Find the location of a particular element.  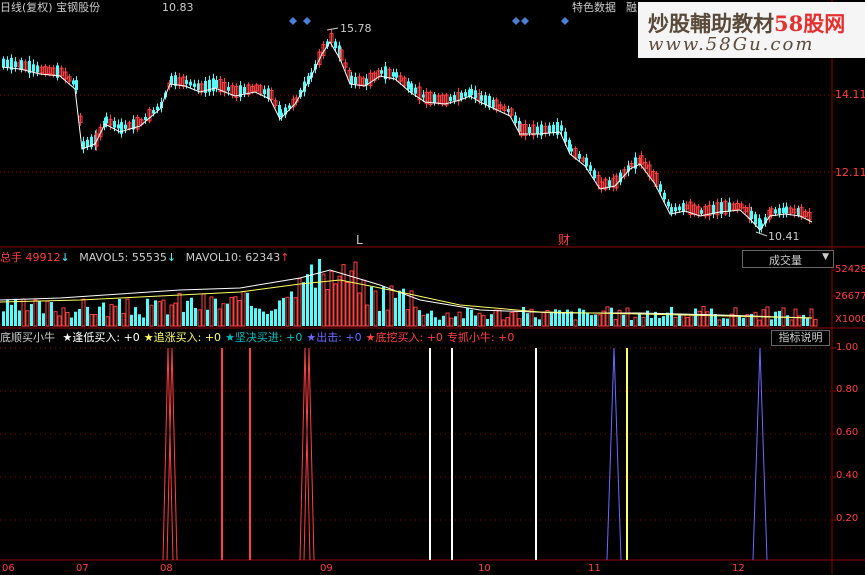

signal-diamond-icon is located at coordinates (307, 21).